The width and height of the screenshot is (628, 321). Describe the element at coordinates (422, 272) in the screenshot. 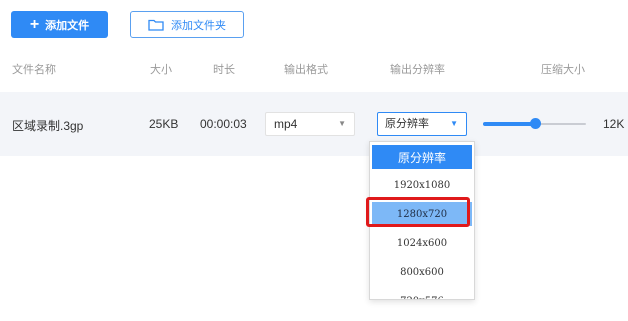

I see `resolution-option: 800x600` at that location.